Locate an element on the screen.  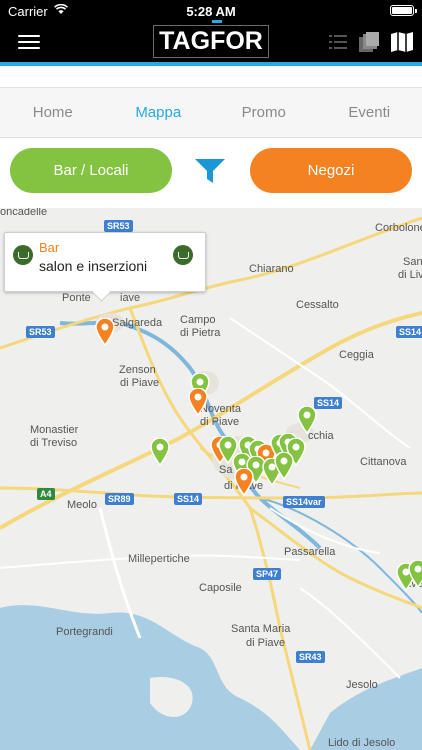
map-popup: Bar salon e inserzioni is located at coordinates (105, 262).